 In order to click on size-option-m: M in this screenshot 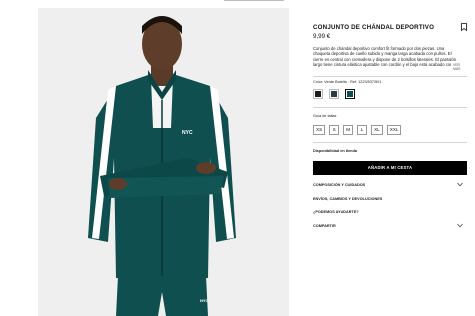, I will do `click(348, 130)`.